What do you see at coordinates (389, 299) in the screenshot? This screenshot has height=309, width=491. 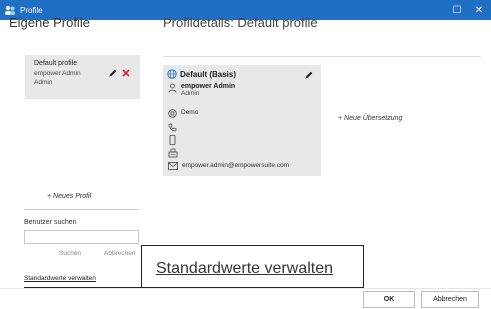 I see `ok-button: OK` at bounding box center [389, 299].